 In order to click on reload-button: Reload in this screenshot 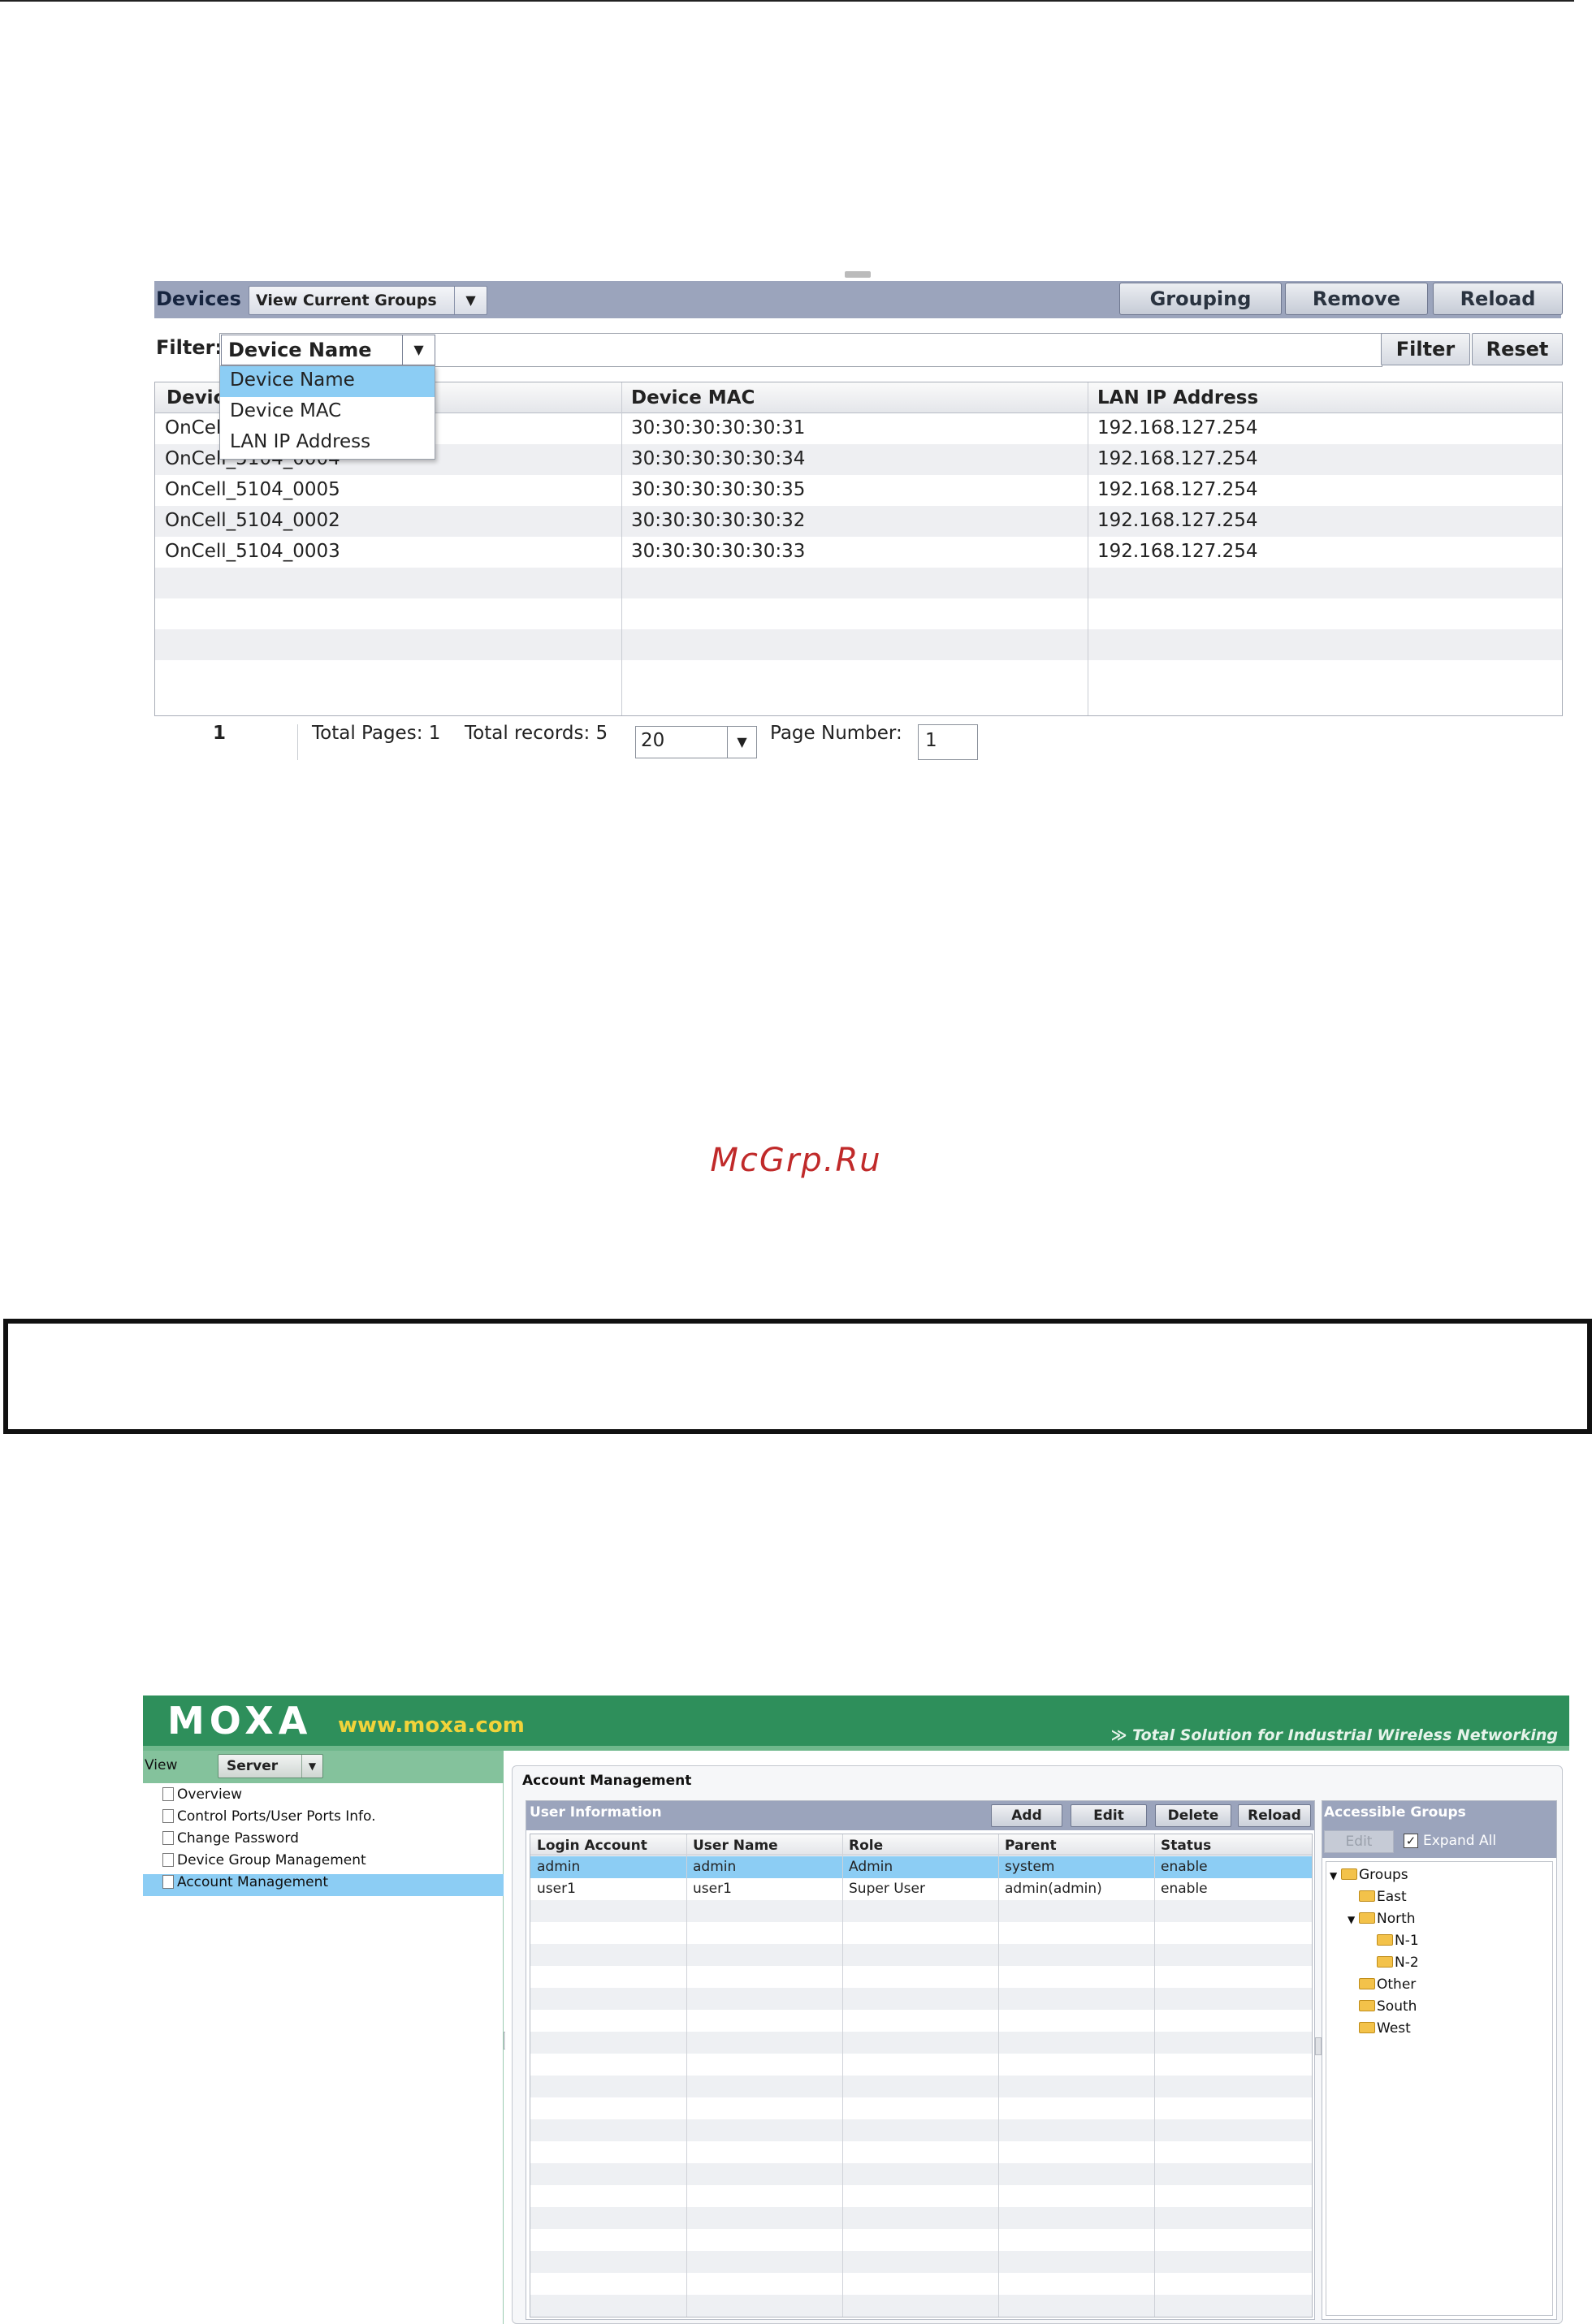, I will do `click(1498, 299)`.